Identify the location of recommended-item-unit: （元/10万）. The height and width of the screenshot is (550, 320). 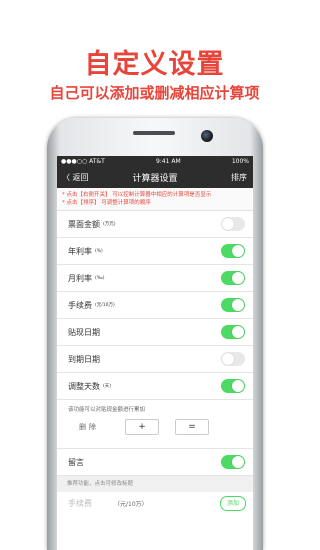
(131, 504).